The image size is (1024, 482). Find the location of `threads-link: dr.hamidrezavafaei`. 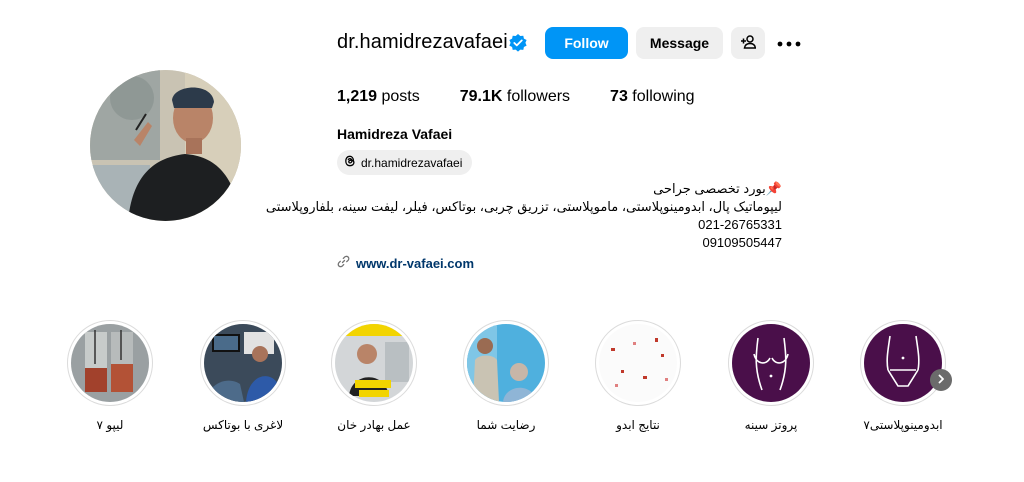

threads-link: dr.hamidrezavafaei is located at coordinates (405, 162).